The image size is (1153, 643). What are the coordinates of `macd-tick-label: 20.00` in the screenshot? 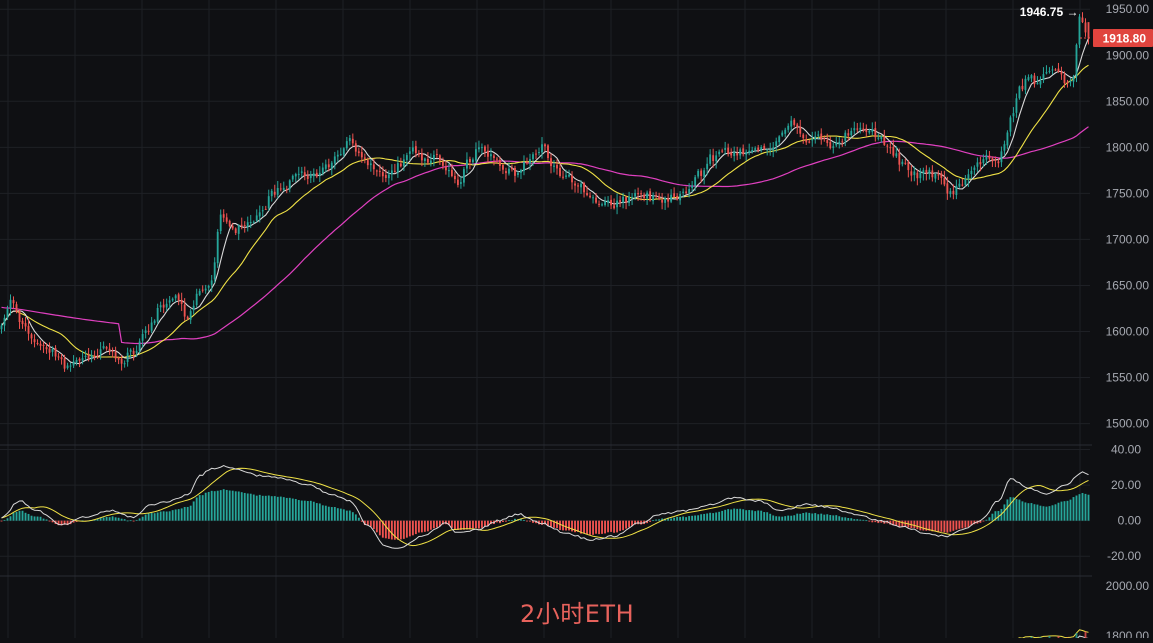 It's located at (1126, 485).